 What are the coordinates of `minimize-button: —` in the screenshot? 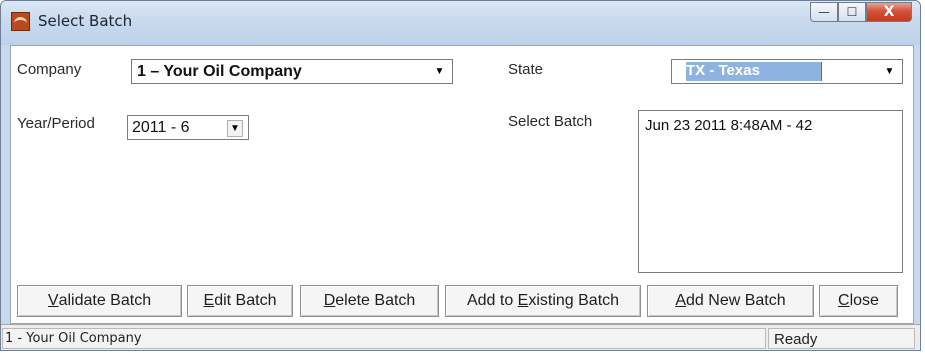 It's located at (824, 12).